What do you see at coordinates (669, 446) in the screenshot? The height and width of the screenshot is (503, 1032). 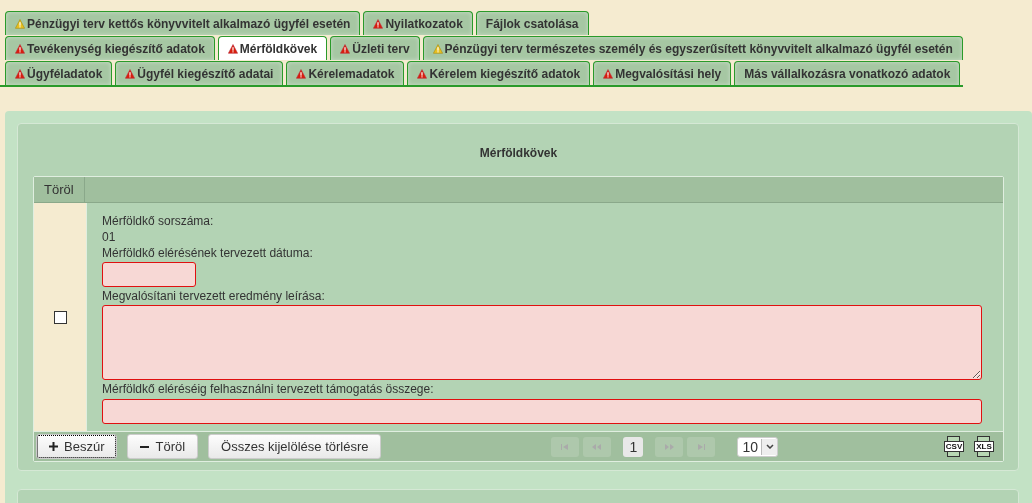 I see `next-page-icon` at bounding box center [669, 446].